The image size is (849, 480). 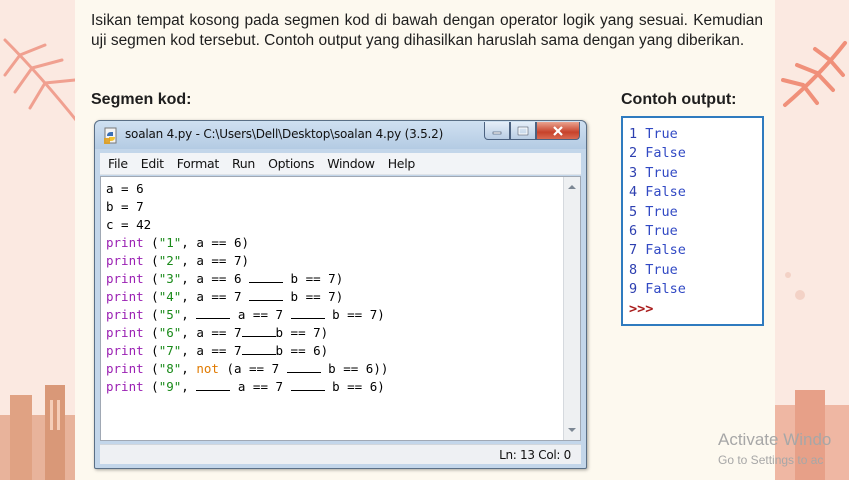 I want to click on output-line: 3 True, so click(x=657, y=173).